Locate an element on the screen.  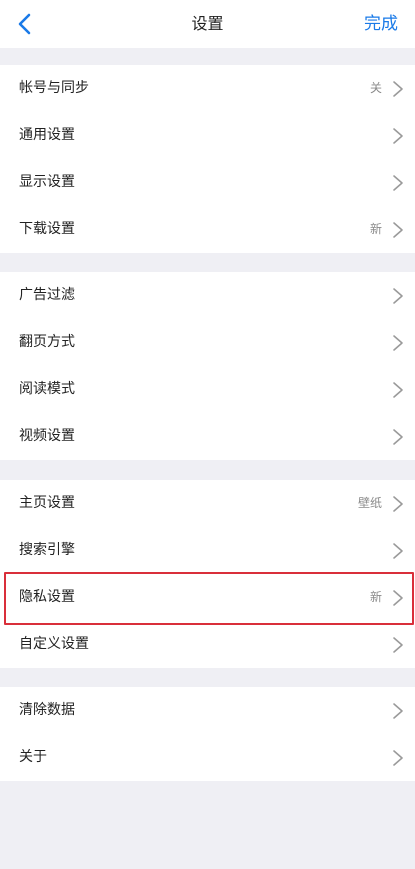
settings-item-privacy: 隐私设置 新 is located at coordinates (207, 597).